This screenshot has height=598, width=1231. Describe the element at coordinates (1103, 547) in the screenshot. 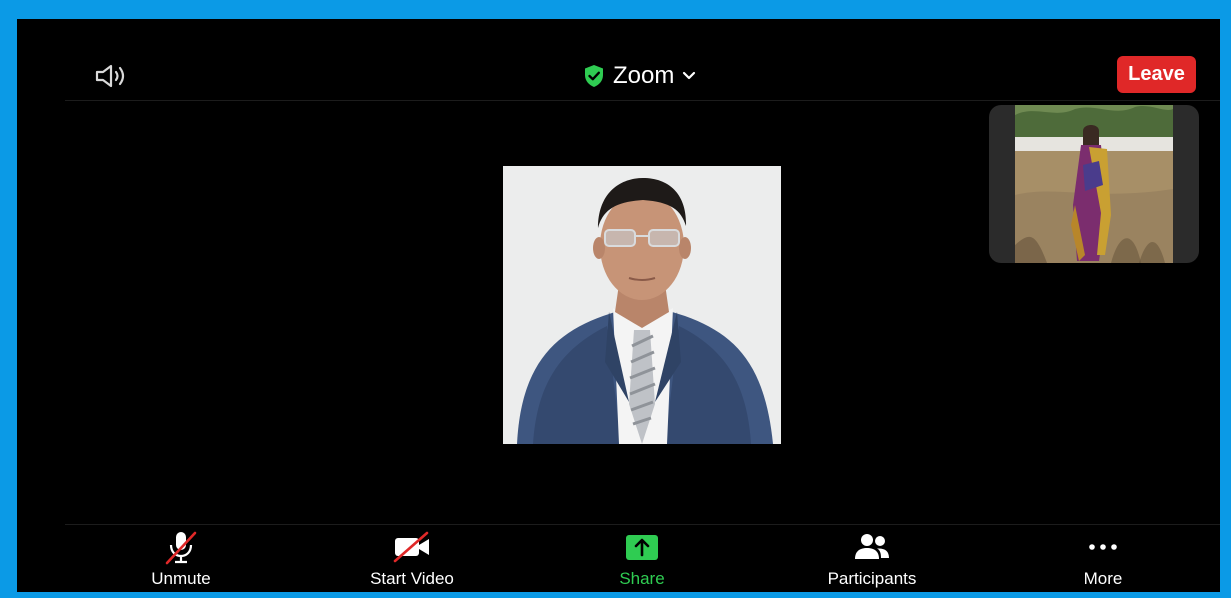

I see `more-dots-icon` at that location.